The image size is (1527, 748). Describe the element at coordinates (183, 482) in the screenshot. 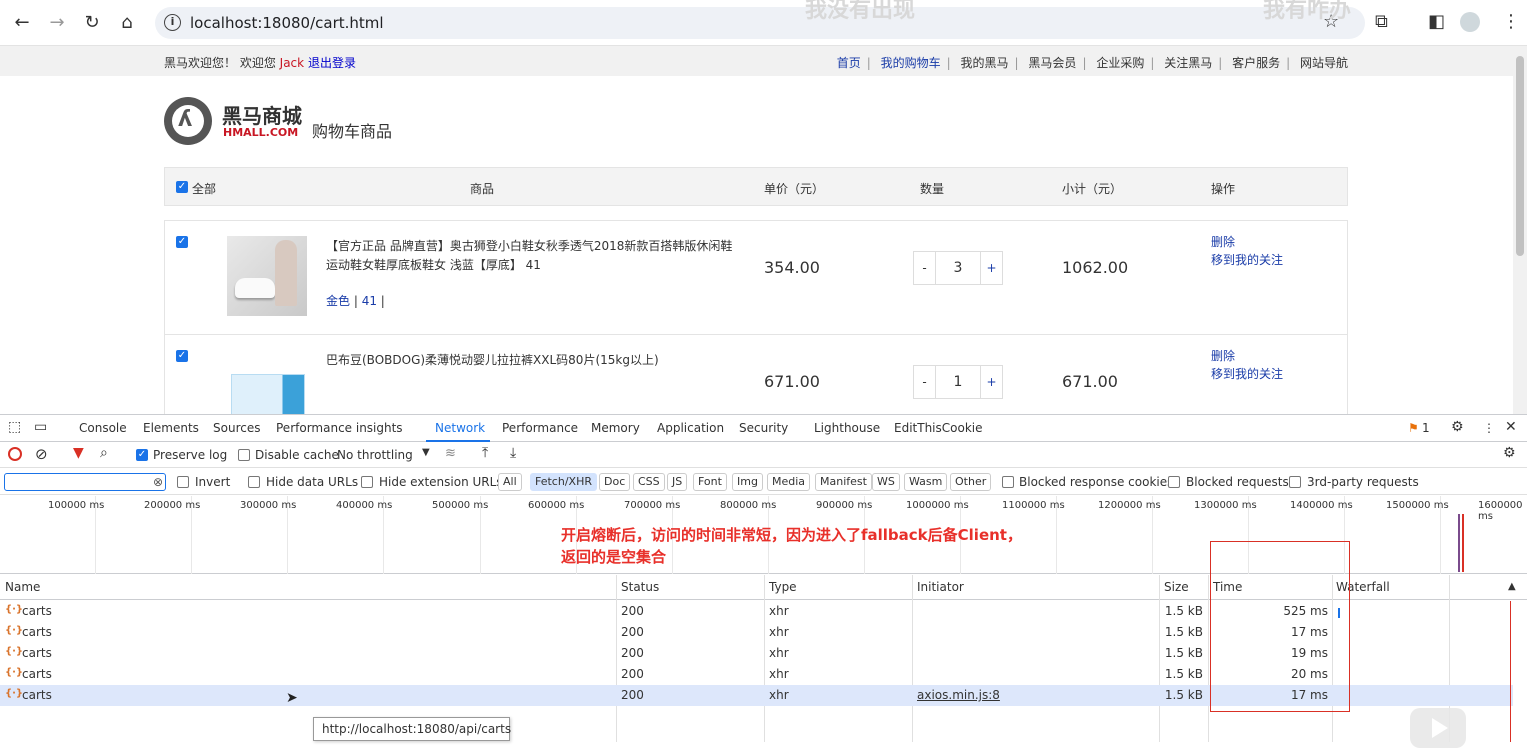

I see `invert-checkbox` at that location.